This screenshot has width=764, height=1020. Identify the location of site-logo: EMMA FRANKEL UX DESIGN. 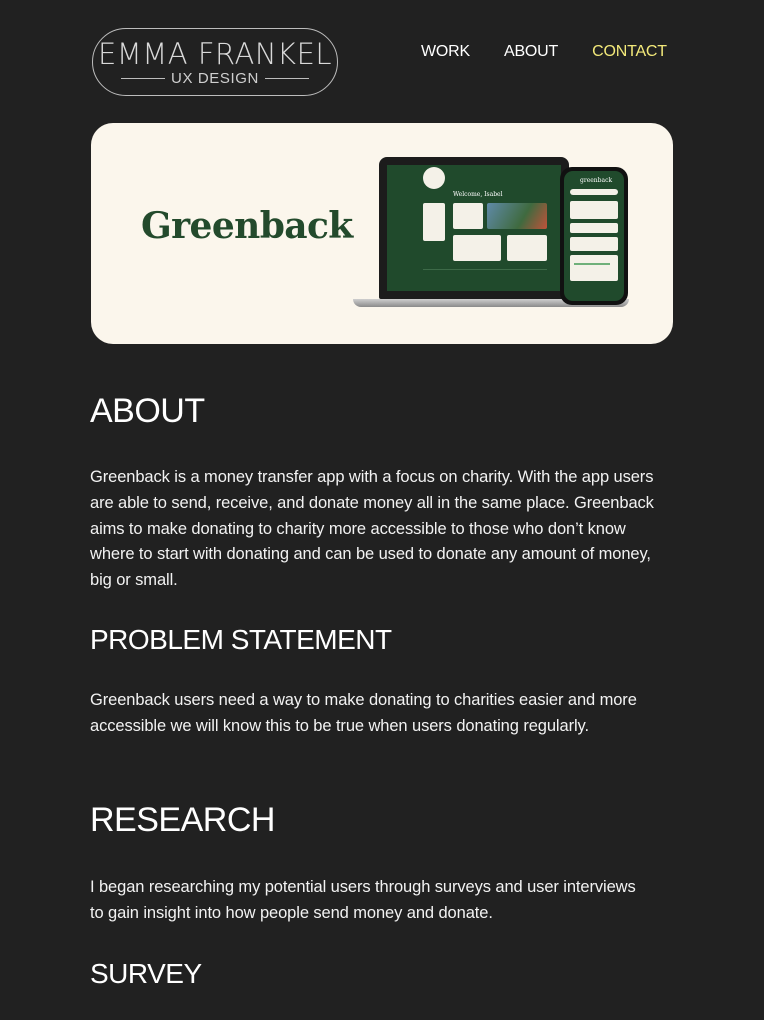
(215, 62).